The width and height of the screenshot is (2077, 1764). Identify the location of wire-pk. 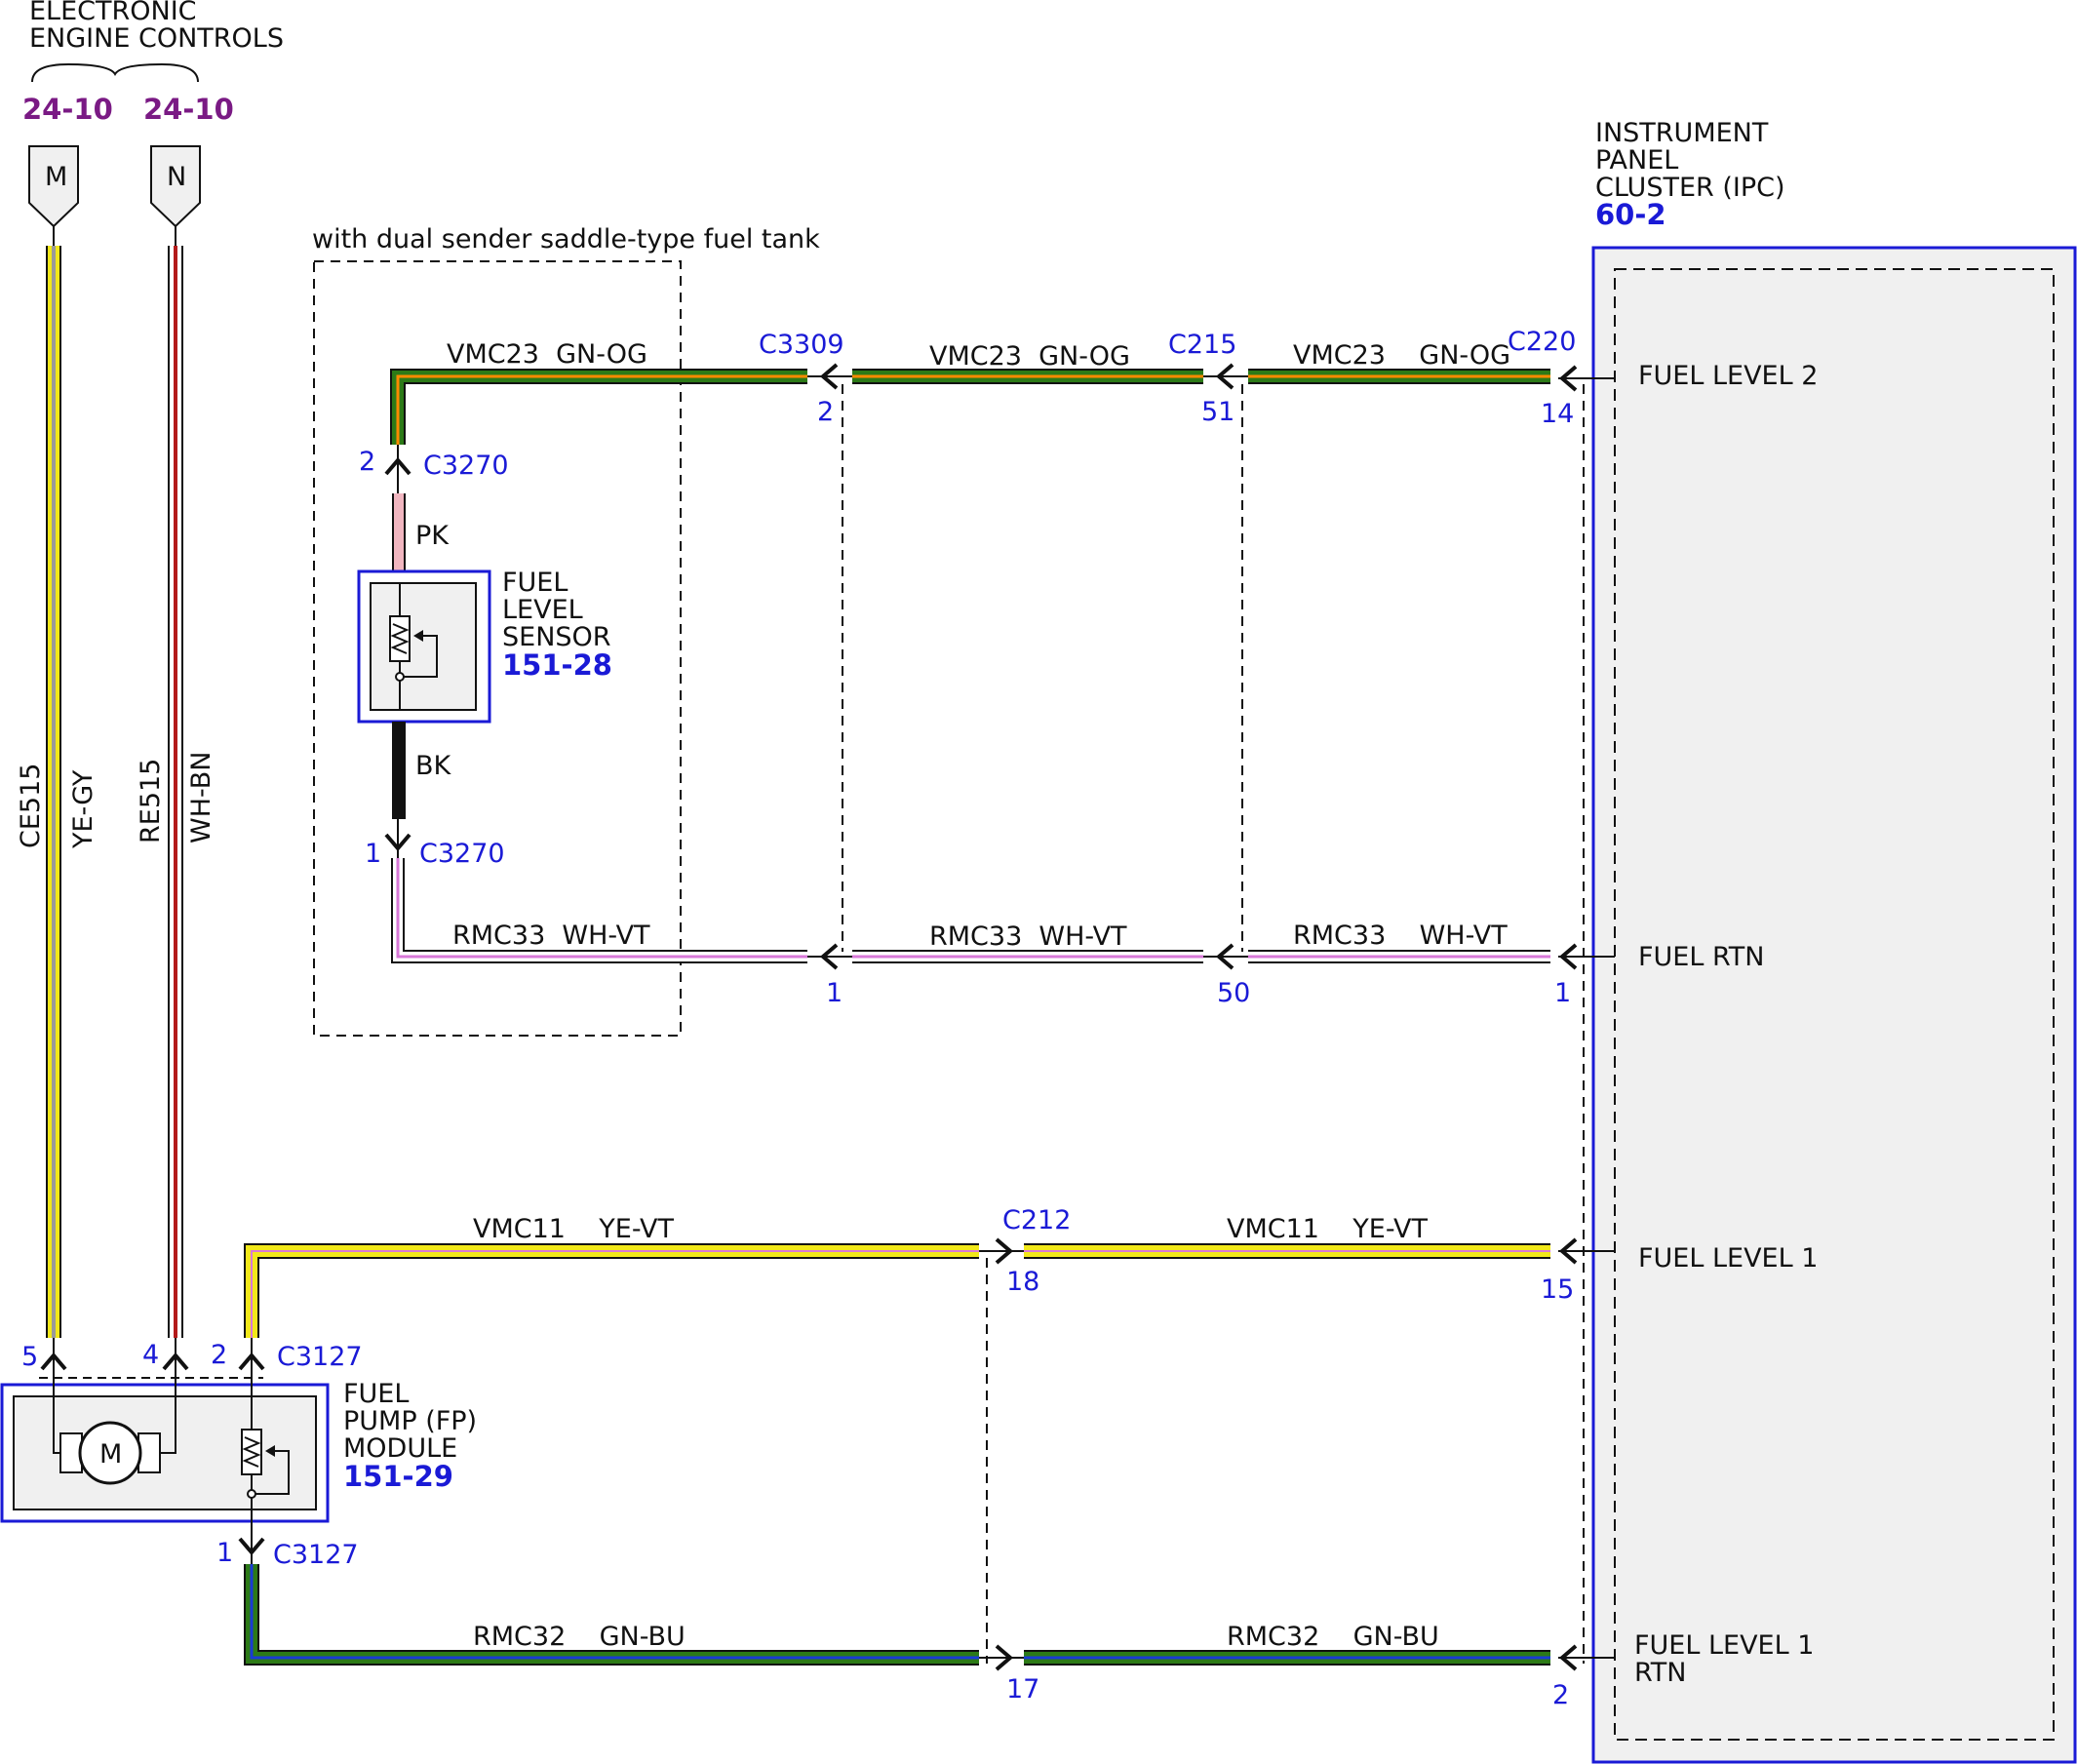
(399, 532).